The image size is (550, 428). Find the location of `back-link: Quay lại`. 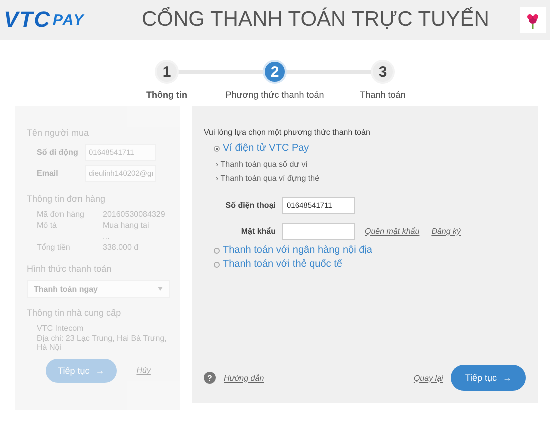

back-link: Quay lại is located at coordinates (429, 378).